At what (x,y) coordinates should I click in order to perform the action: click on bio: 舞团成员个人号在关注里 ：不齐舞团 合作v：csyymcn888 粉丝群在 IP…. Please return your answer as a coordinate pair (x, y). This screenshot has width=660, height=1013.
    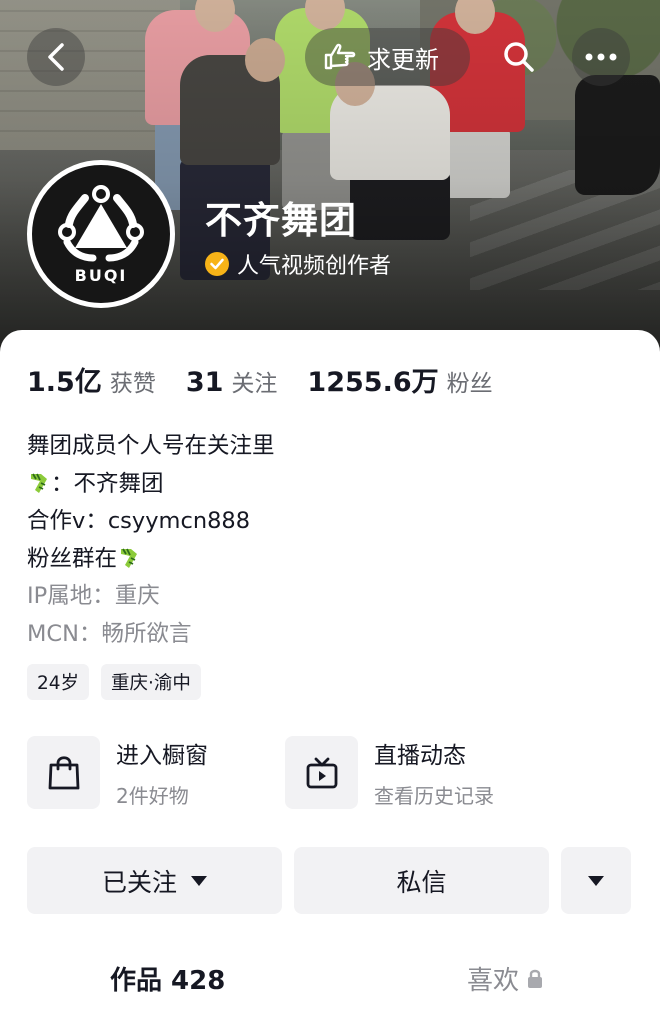
    Looking at the image, I should click on (151, 540).